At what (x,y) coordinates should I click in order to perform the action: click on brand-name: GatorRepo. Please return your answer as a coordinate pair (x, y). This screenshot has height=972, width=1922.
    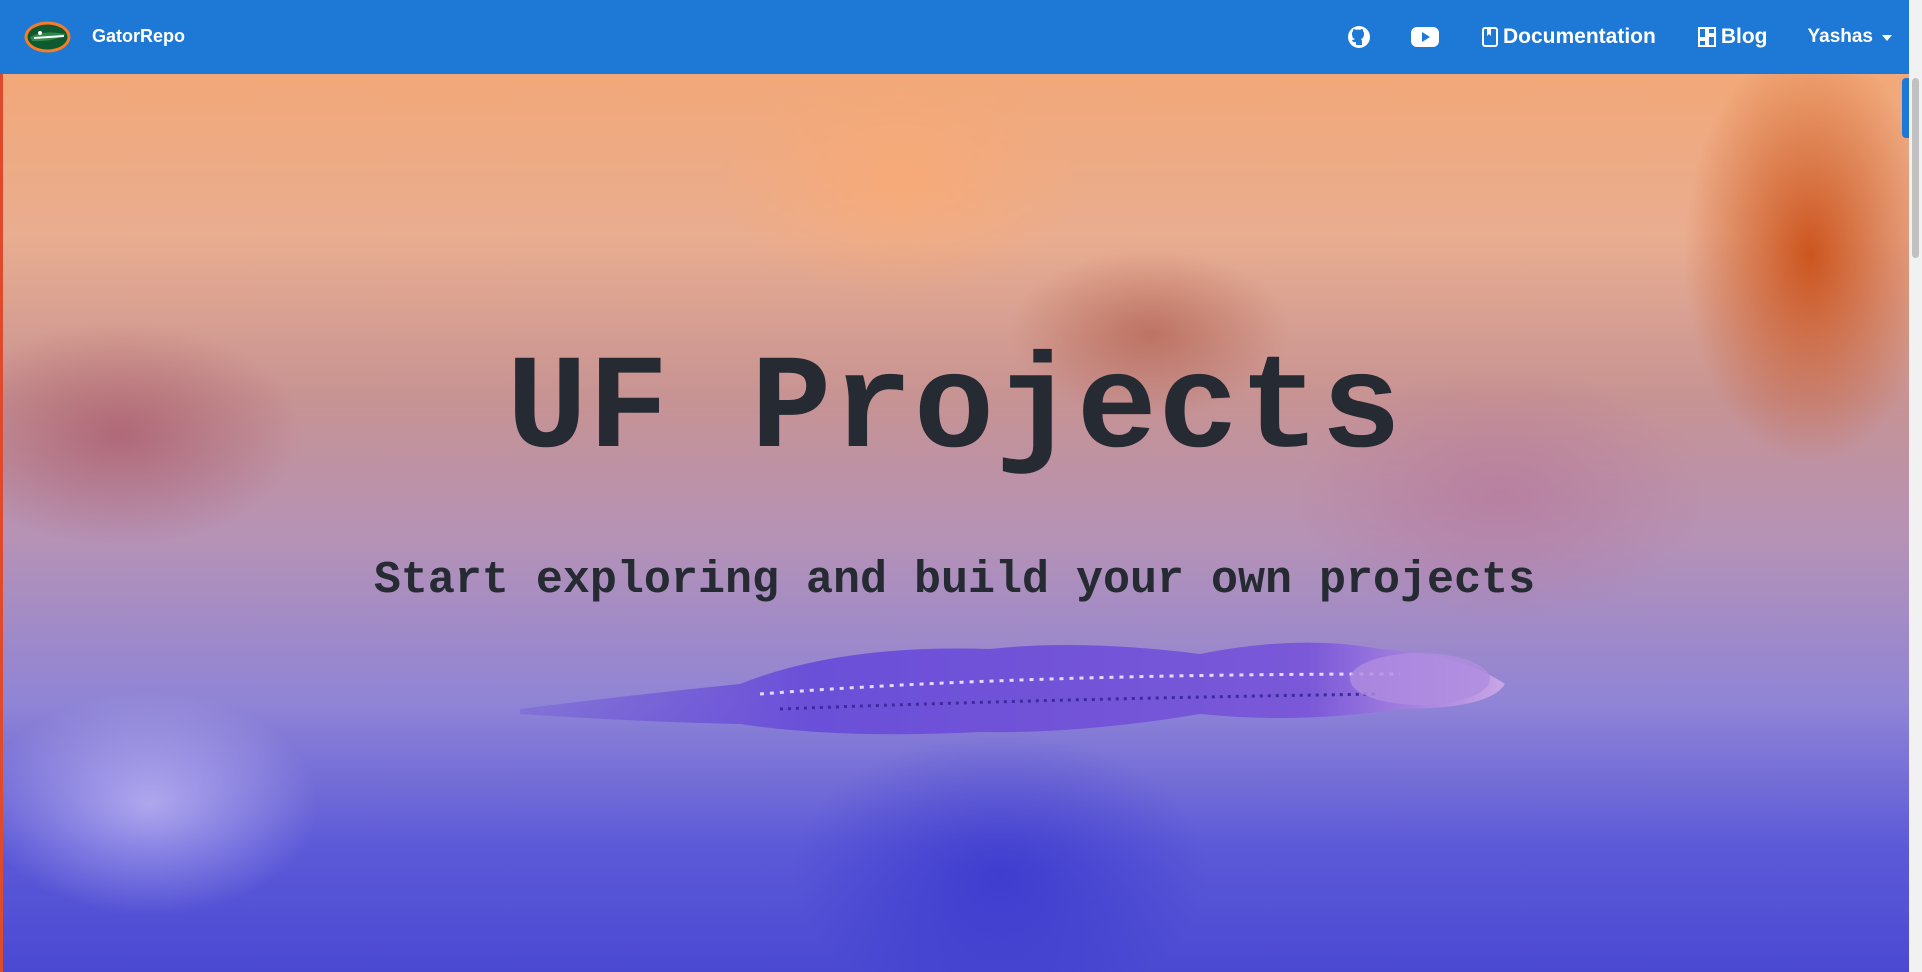
    Looking at the image, I should click on (139, 35).